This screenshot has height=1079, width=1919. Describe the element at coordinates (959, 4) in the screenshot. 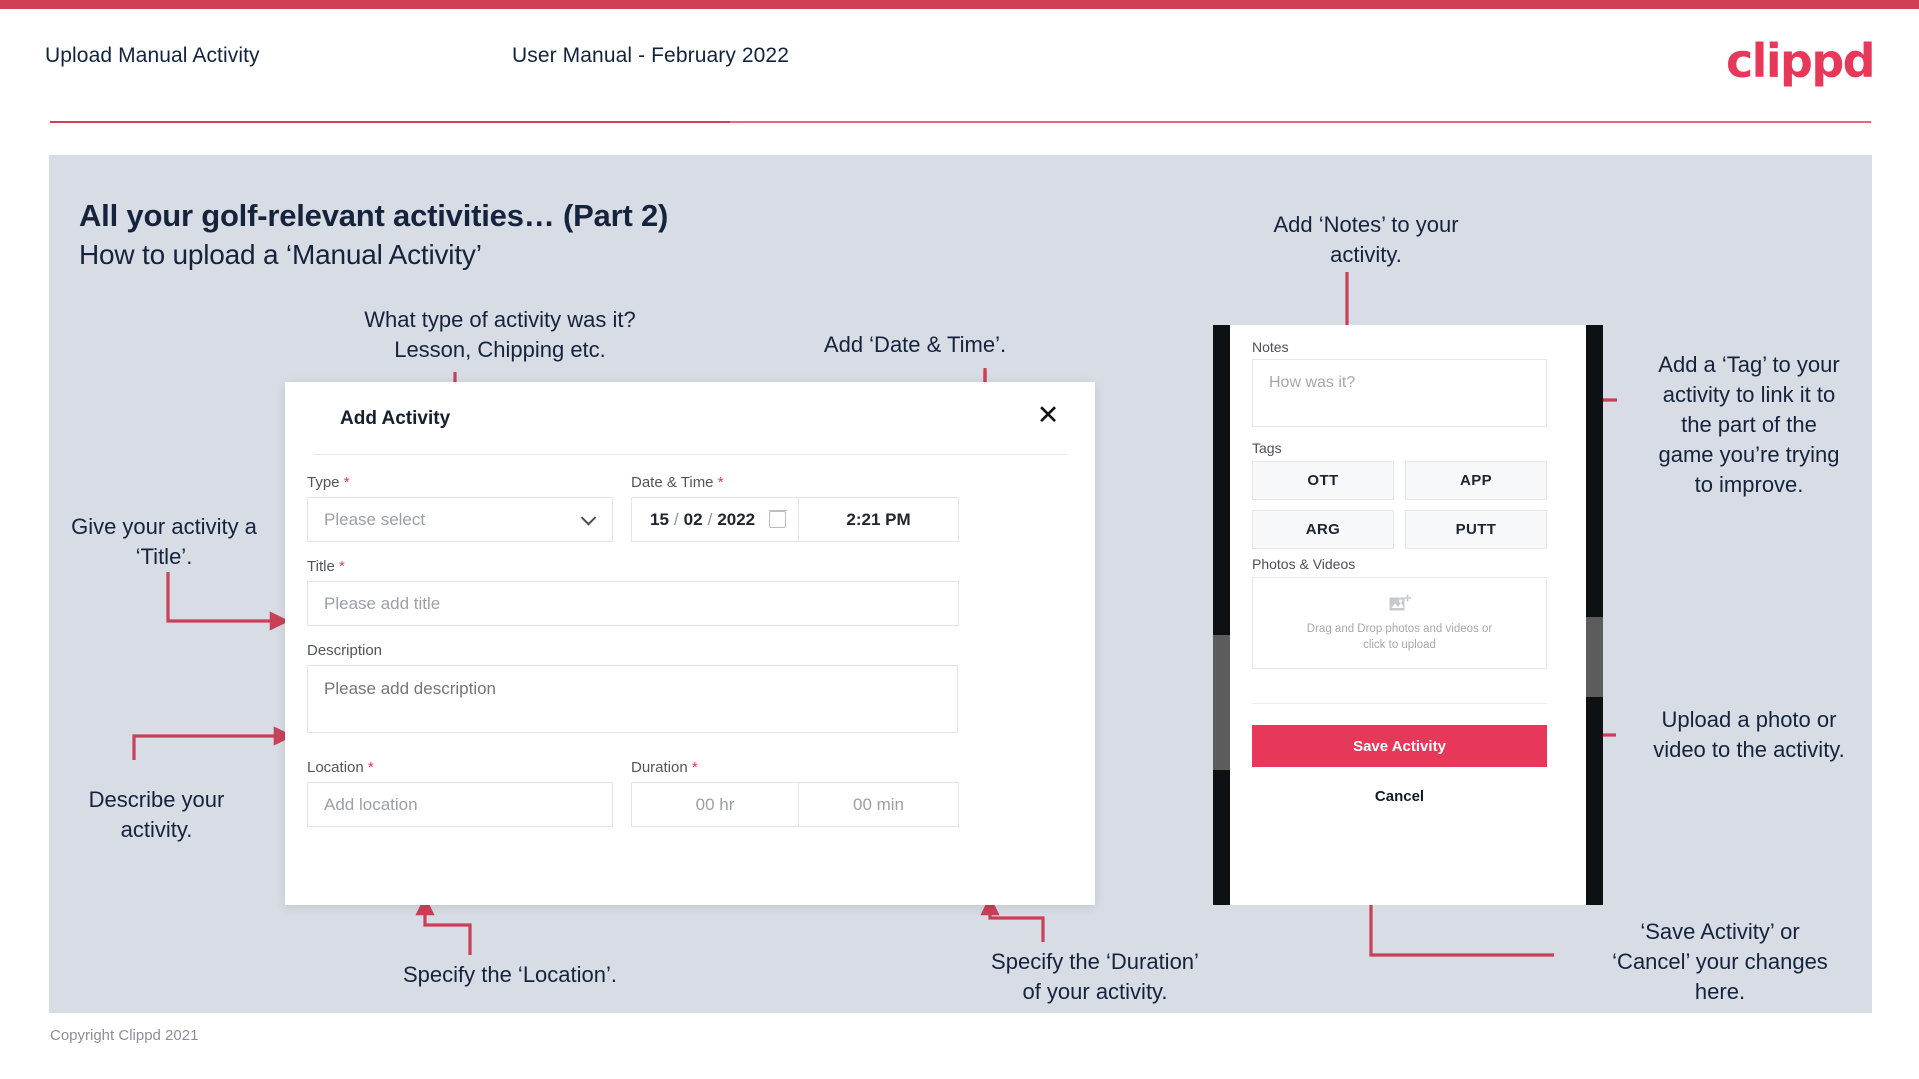

I see `top-accent-bar` at that location.